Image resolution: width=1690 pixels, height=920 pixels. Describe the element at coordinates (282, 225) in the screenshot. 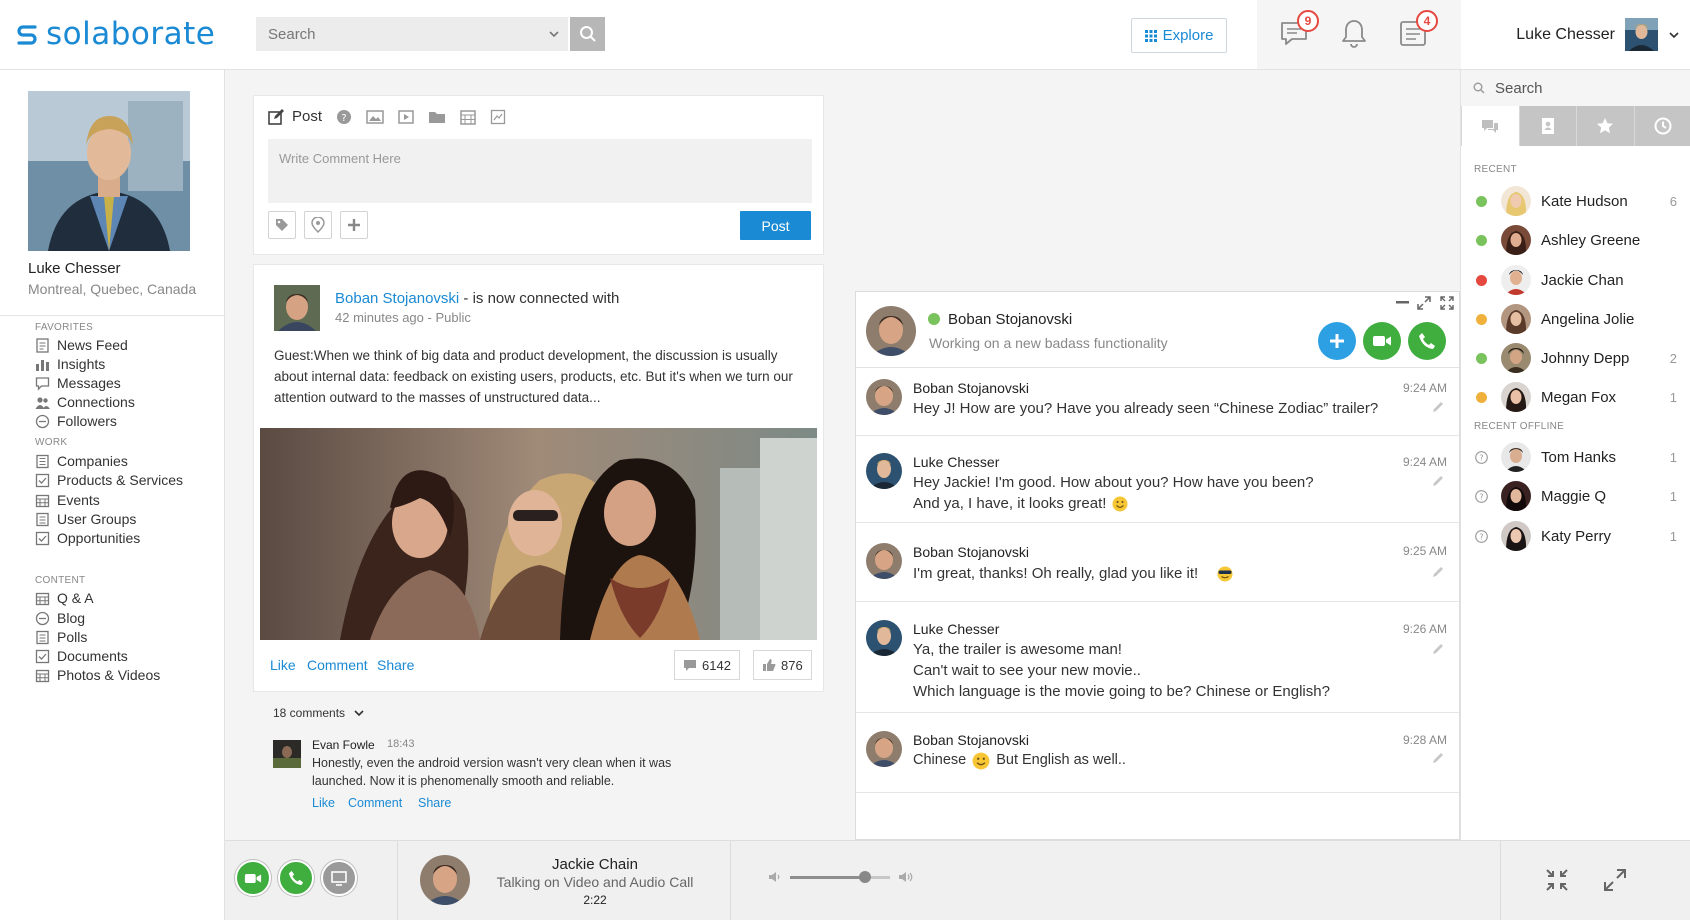

I see `tag-button` at that location.